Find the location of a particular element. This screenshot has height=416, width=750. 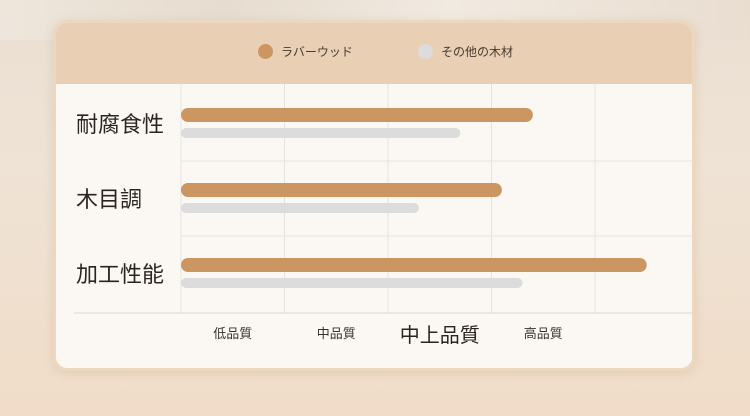

x-tick-label: 低品質 is located at coordinates (232, 334).